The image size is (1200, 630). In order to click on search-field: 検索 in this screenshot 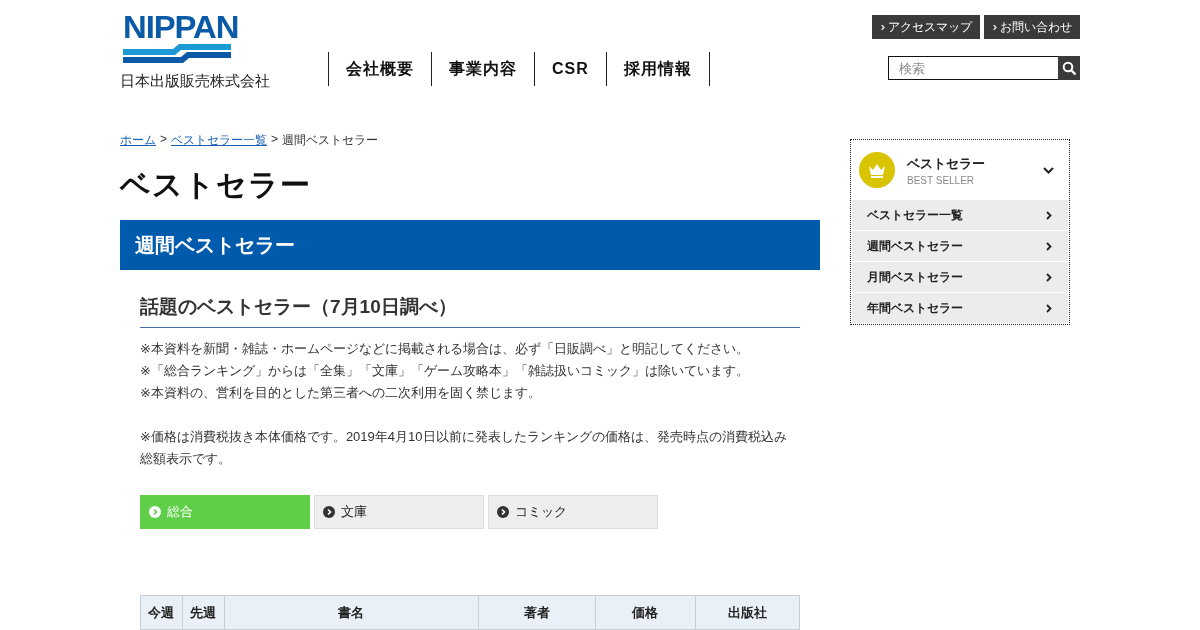, I will do `click(973, 68)`.